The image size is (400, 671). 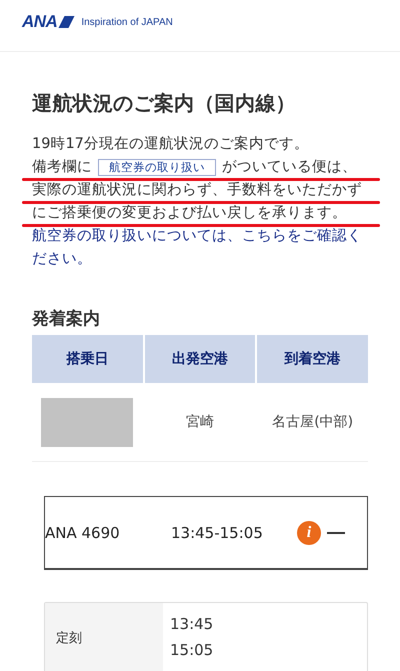 I want to click on section-title: 発着案内, so click(x=66, y=319).